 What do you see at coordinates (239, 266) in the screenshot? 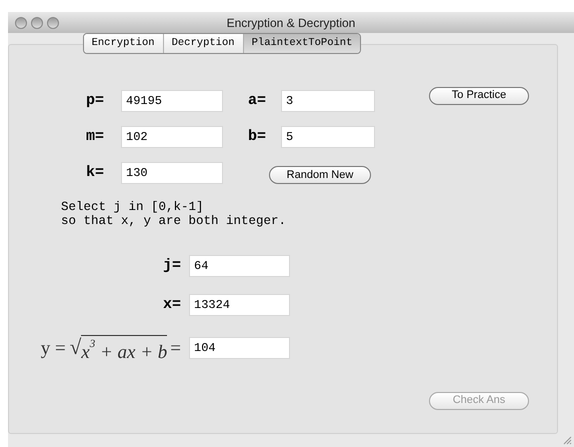
I see `input-field: 64` at bounding box center [239, 266].